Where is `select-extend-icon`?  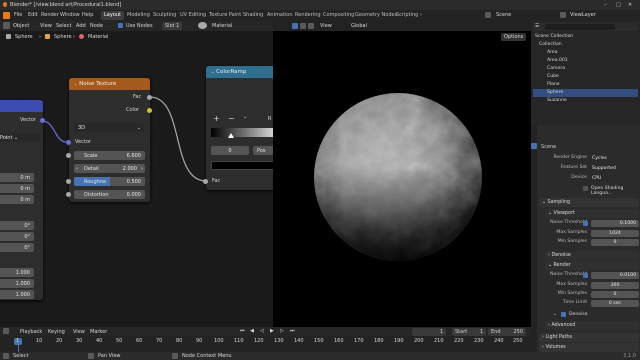 select-extend-icon is located at coordinates (303, 26).